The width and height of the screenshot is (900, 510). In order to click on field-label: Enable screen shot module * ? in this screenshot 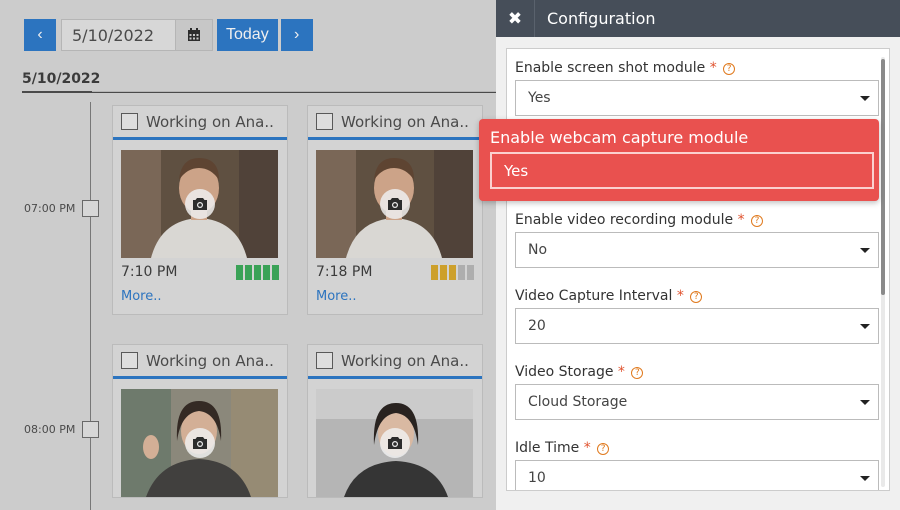, I will do `click(625, 68)`.